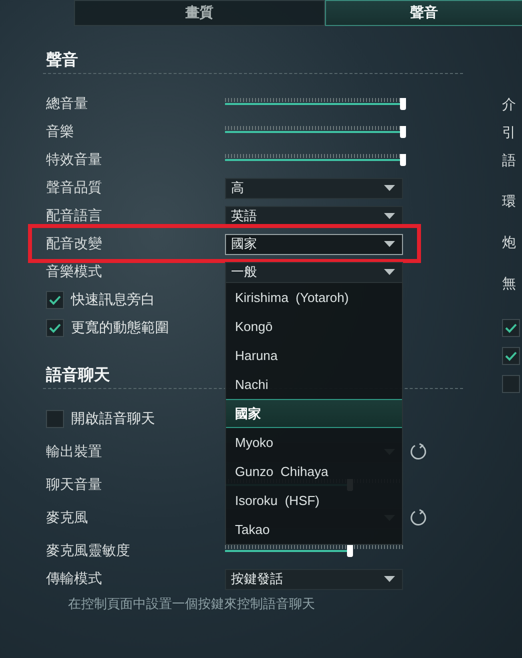 Image resolution: width=522 pixels, height=658 pixels. Describe the element at coordinates (62, 60) in the screenshot. I see `section-heading: 聲音` at that location.